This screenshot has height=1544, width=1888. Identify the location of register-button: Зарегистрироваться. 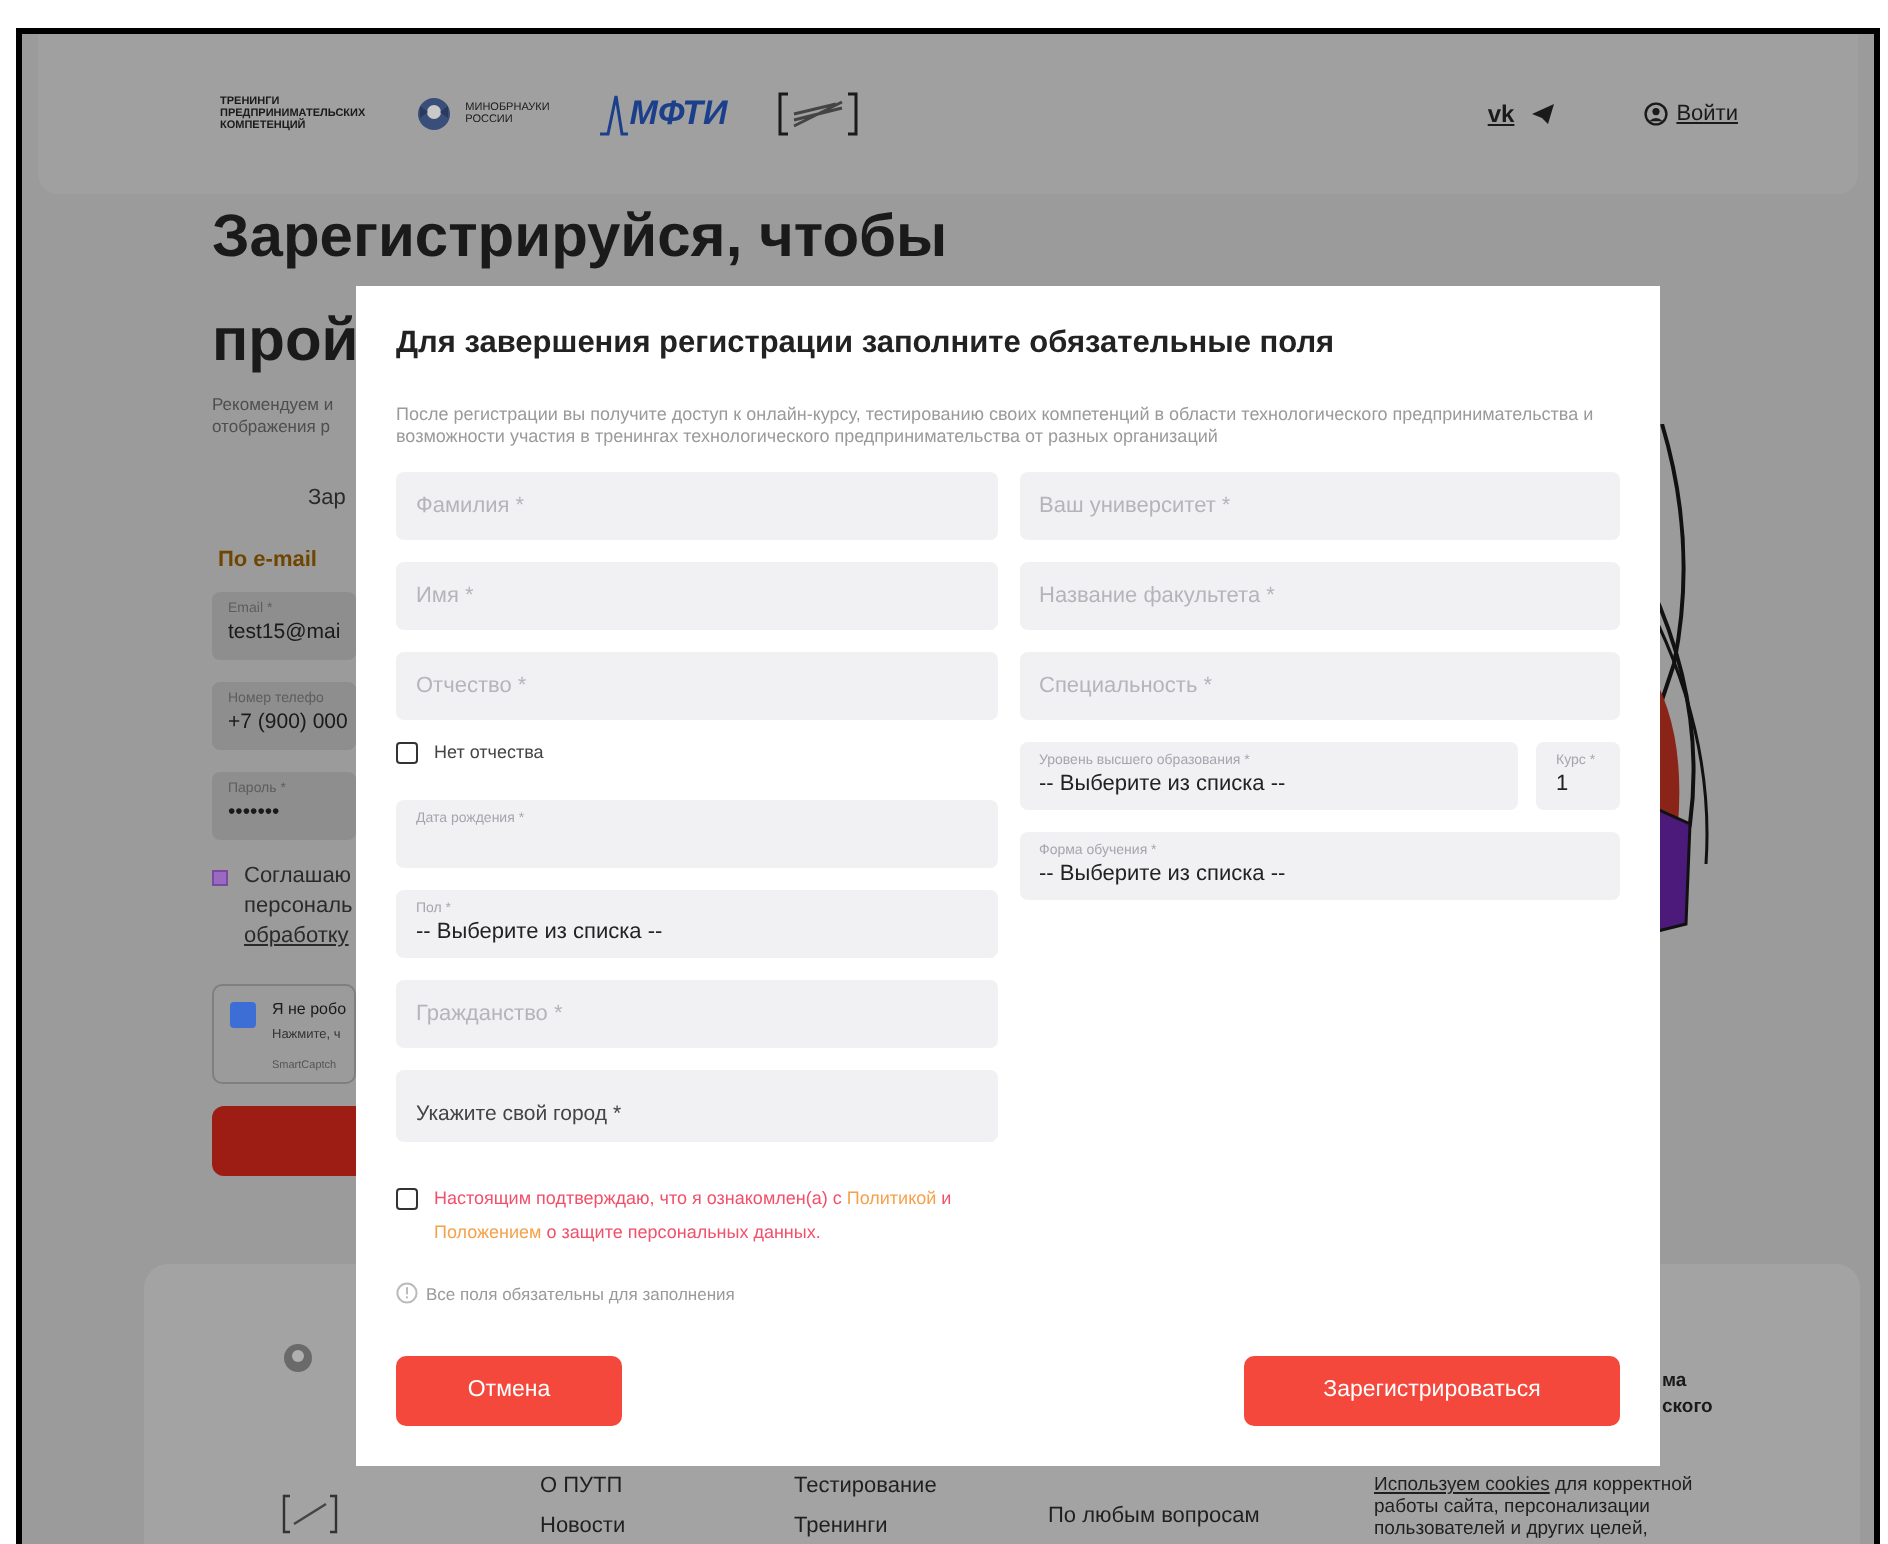
(1432, 1391).